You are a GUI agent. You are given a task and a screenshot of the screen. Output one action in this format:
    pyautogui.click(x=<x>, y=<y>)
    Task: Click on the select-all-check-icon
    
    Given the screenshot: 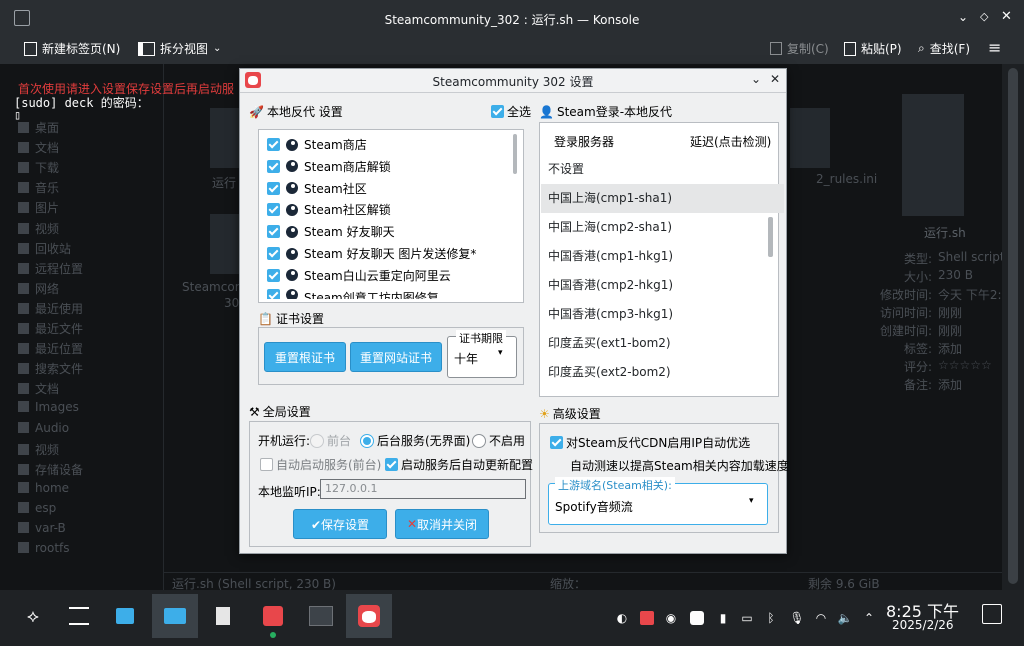 What is the action you would take?
    pyautogui.click(x=497, y=111)
    